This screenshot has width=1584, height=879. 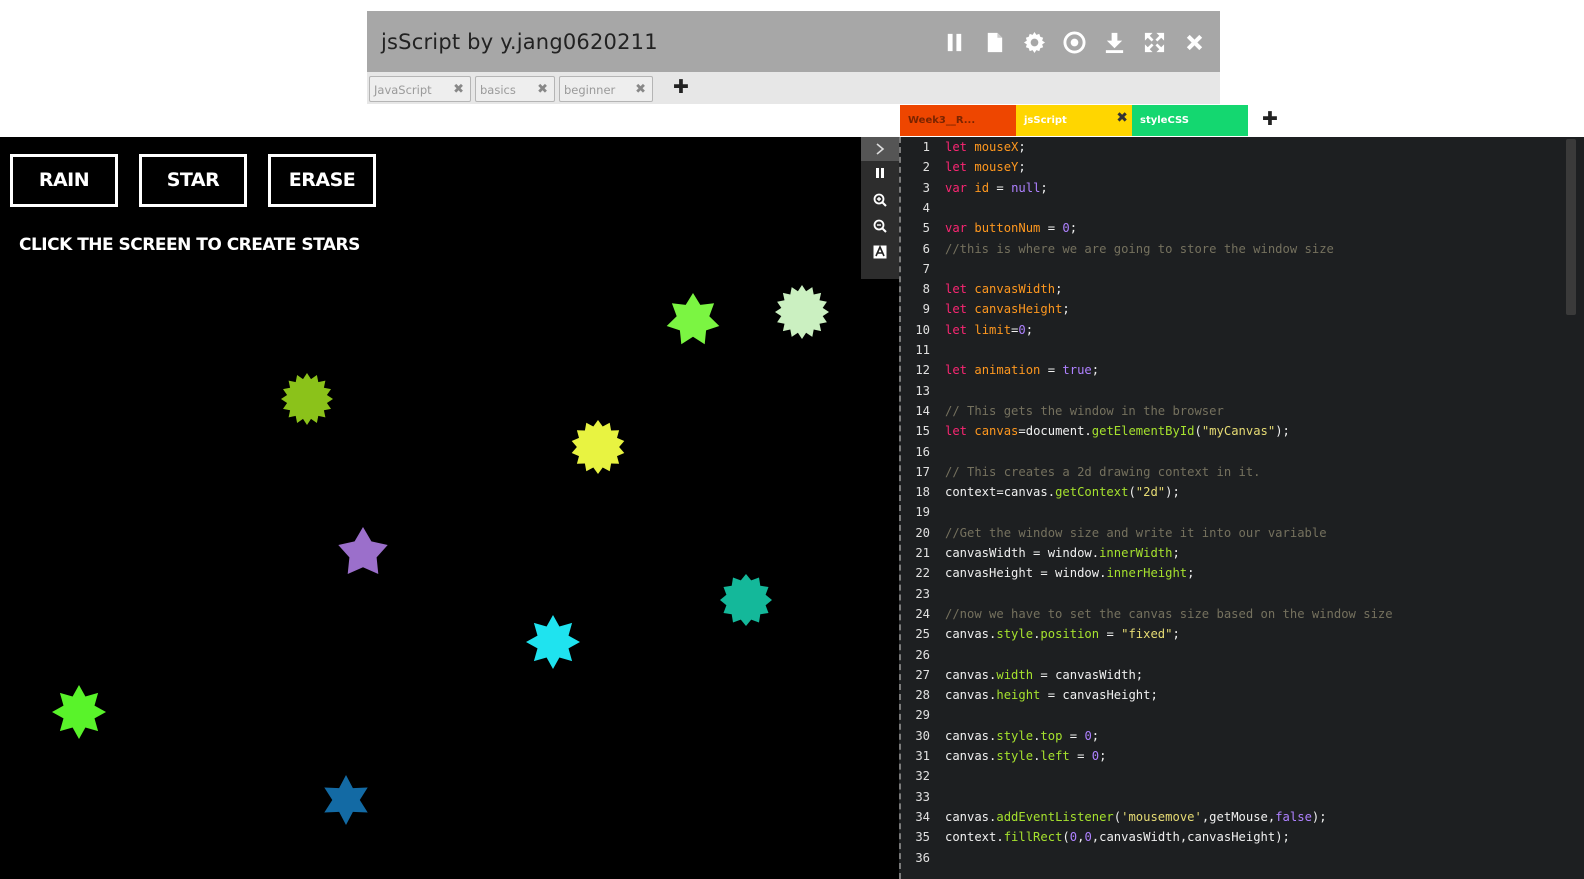 I want to click on code-line: 14 // This gets the window in the browser, so click(x=1242, y=414).